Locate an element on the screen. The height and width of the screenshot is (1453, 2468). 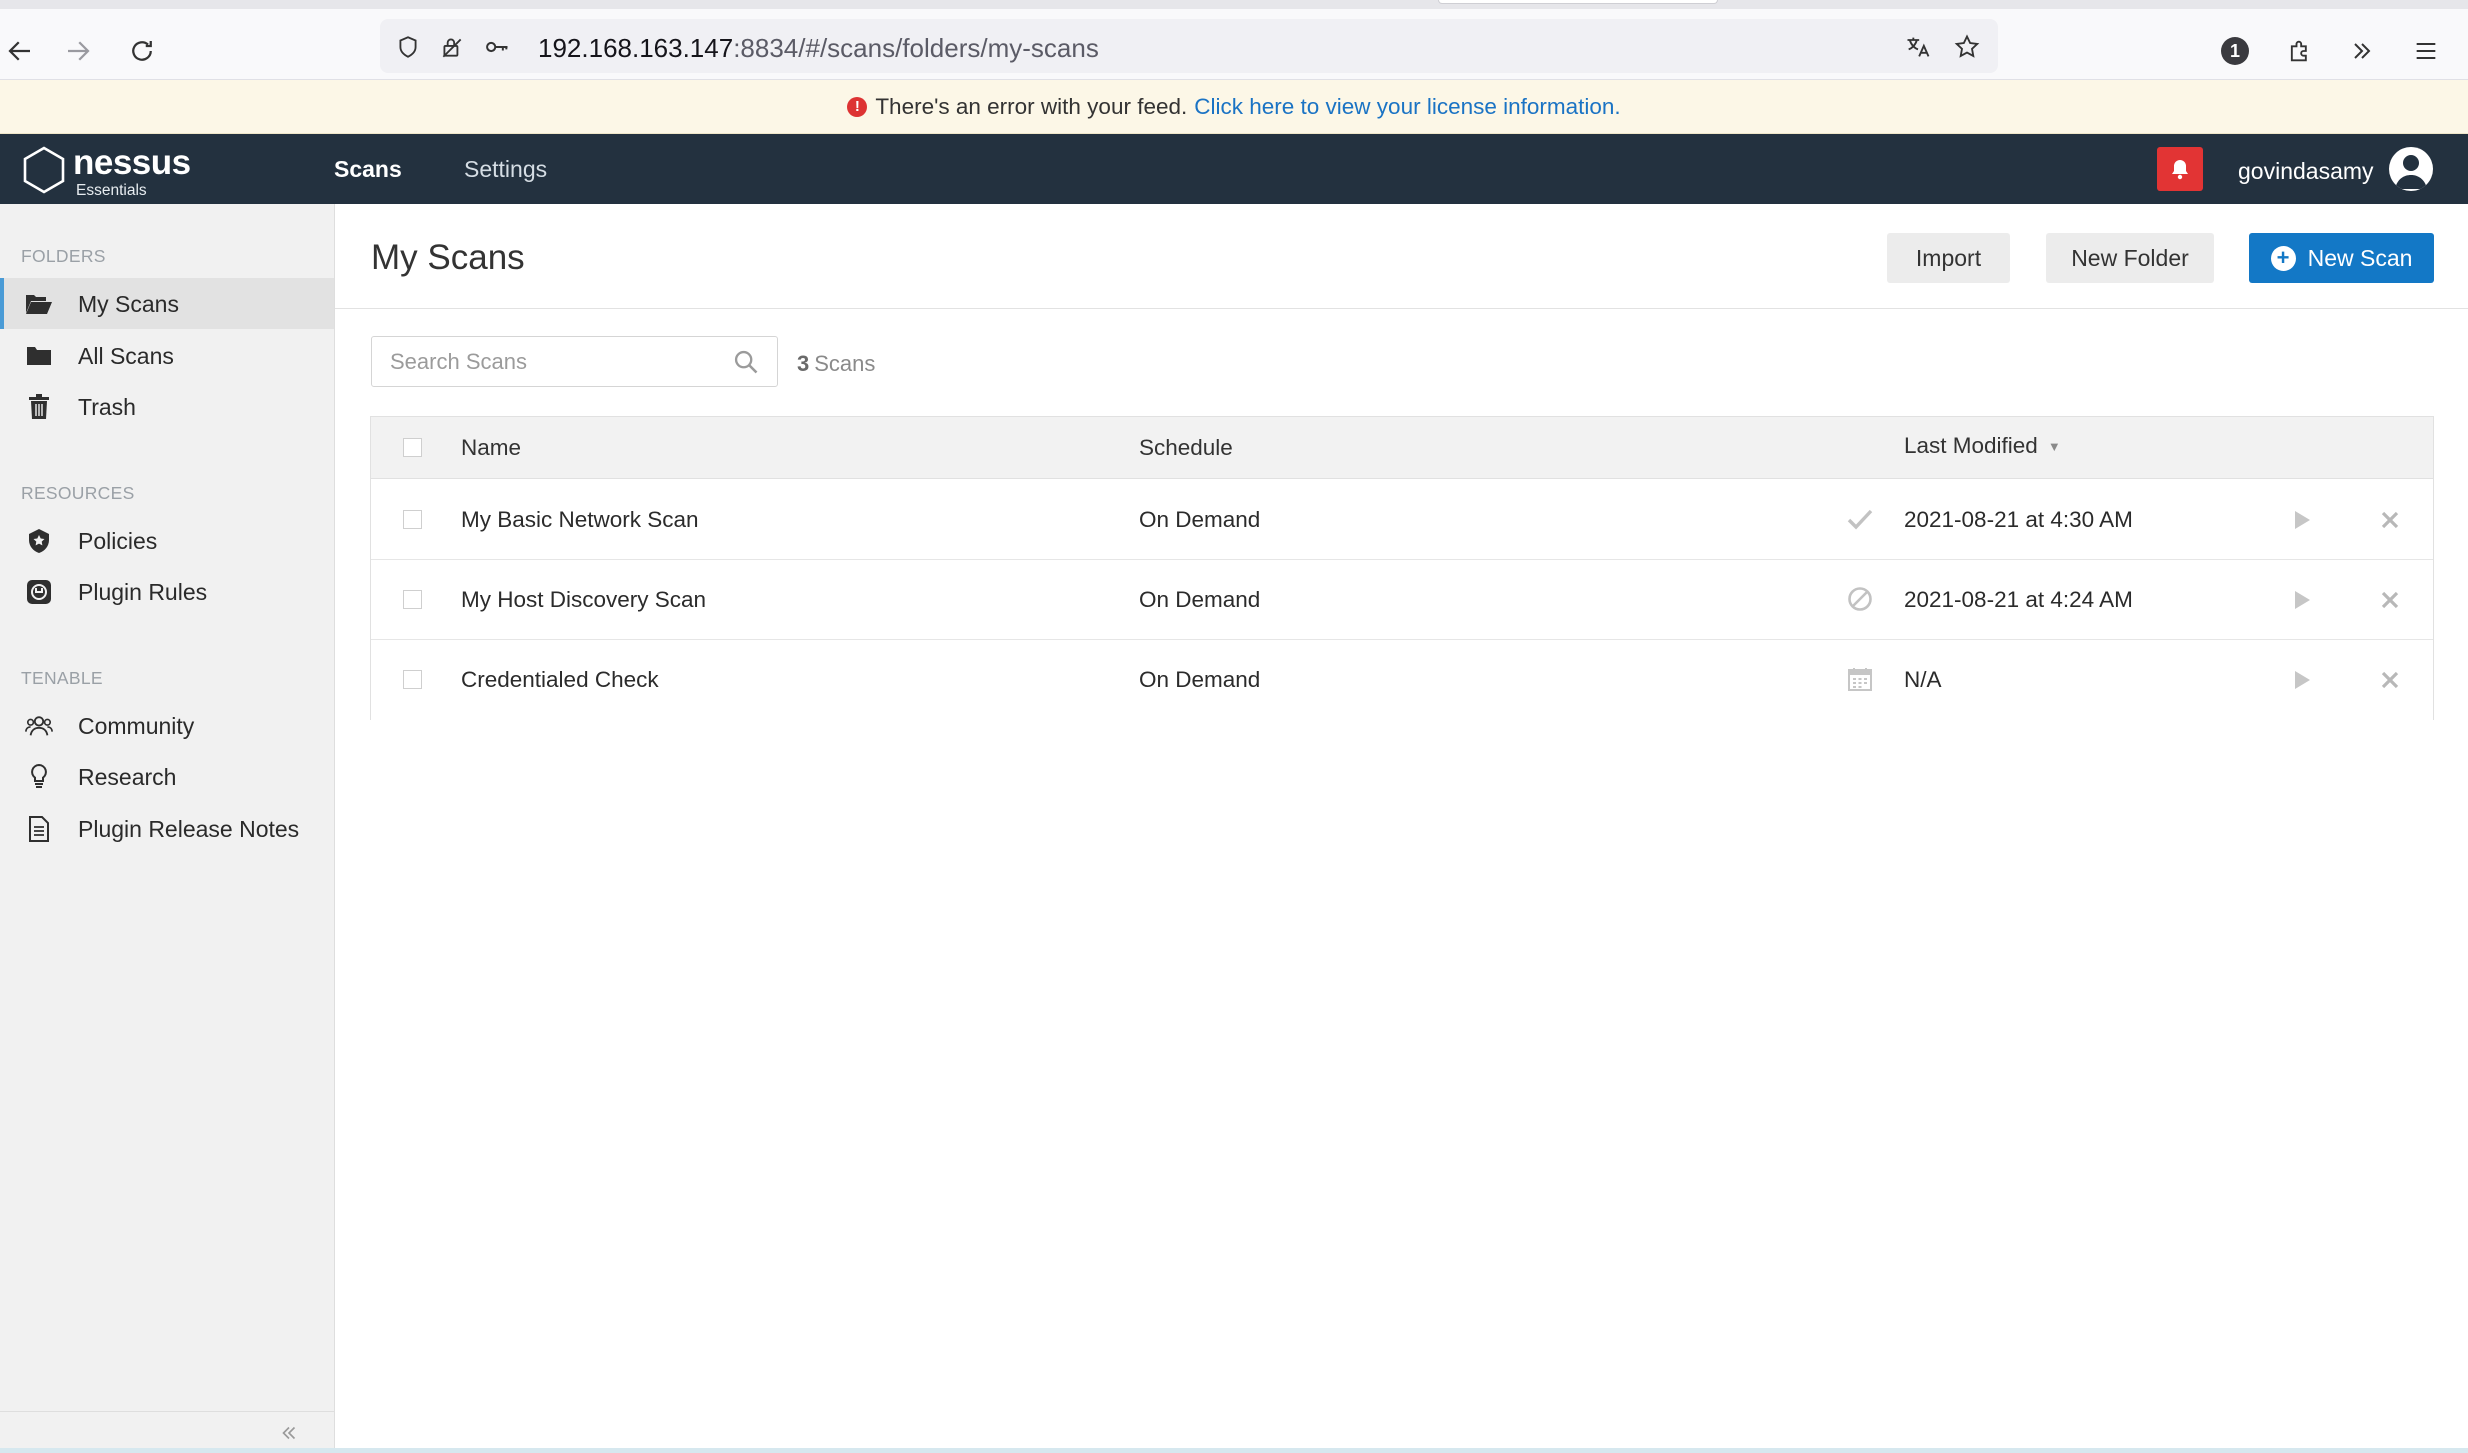
overflow-menu-button is located at coordinates (2362, 51).